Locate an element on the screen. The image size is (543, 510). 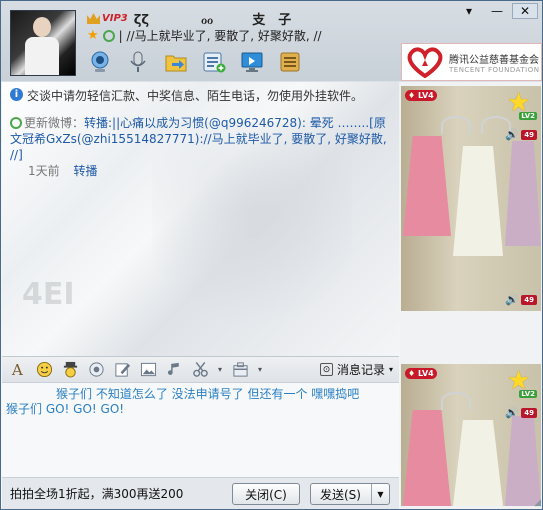
resize-grip-icon: ◢ is located at coordinates (537, 503).